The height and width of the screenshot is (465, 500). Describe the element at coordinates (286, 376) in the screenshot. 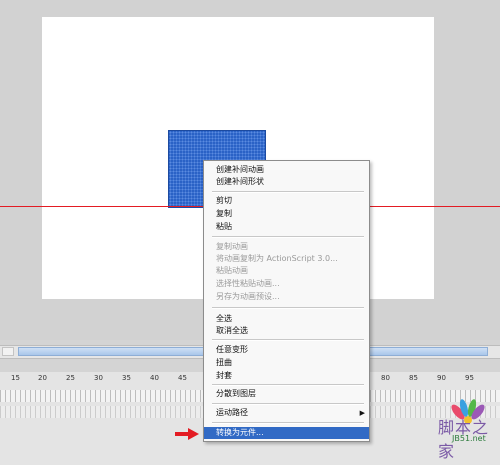

I see `menu-item-envelope: 封套` at that location.